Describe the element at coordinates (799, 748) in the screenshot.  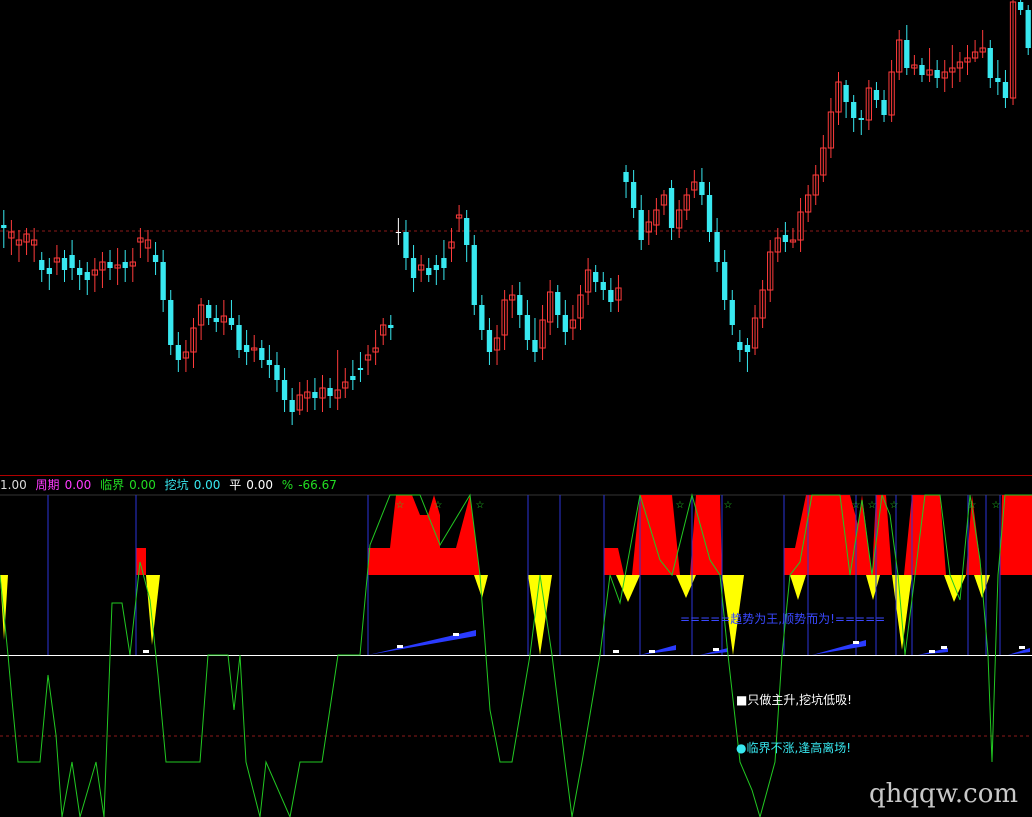
I see `note-critical-text: 临界不涨,逢高离场!` at that location.